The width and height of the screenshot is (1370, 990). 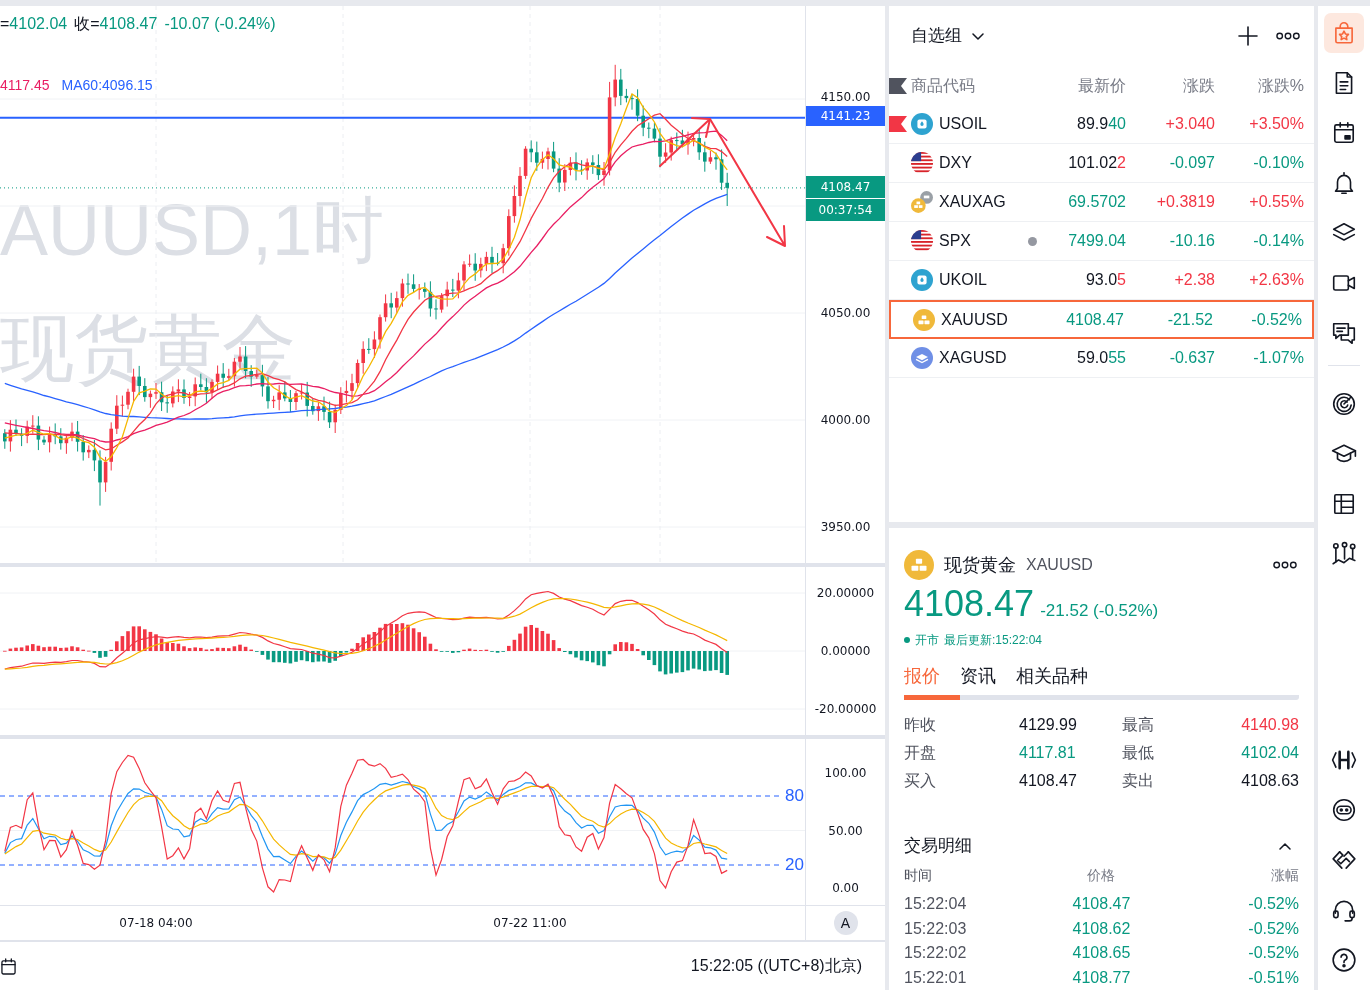 I want to click on price-change: +2.38, so click(x=1194, y=280).